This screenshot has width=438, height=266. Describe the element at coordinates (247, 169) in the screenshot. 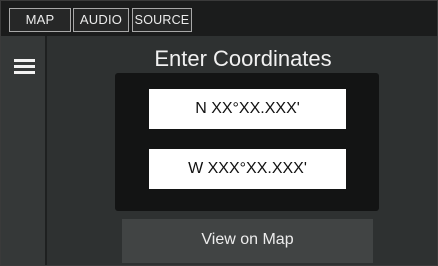

I see `longitude-field: W XXX°XX.XXX'` at that location.